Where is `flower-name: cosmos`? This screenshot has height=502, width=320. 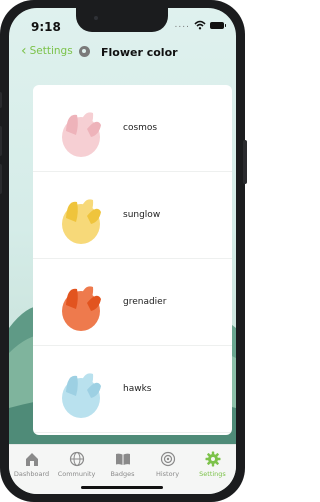
flower-name: cosmos is located at coordinates (140, 128).